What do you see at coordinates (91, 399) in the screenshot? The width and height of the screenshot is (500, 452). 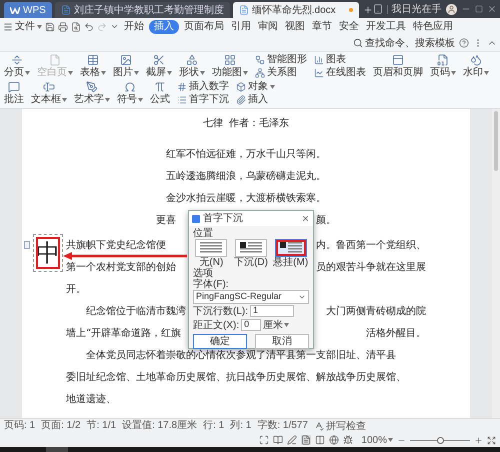 I see `body-text: 地道遗迹、` at bounding box center [91, 399].